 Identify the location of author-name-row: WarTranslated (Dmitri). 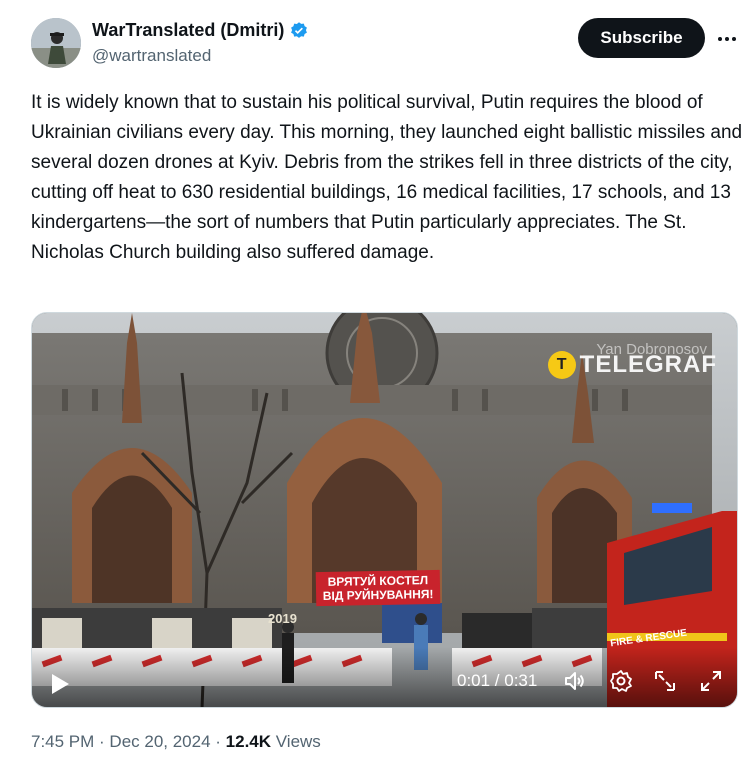
(200, 30).